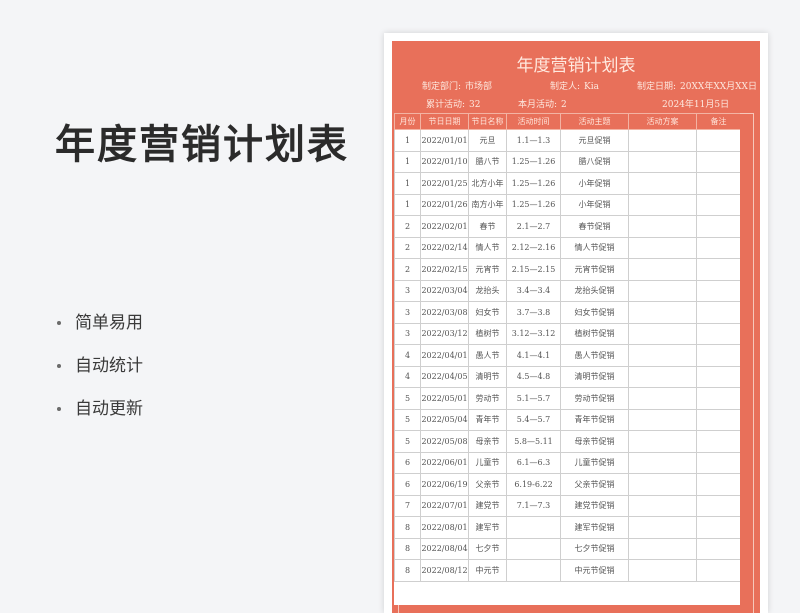 This screenshot has width=800, height=613. What do you see at coordinates (444, 161) in the screenshot?
I see `cell-date: 2022/01/10` at bounding box center [444, 161].